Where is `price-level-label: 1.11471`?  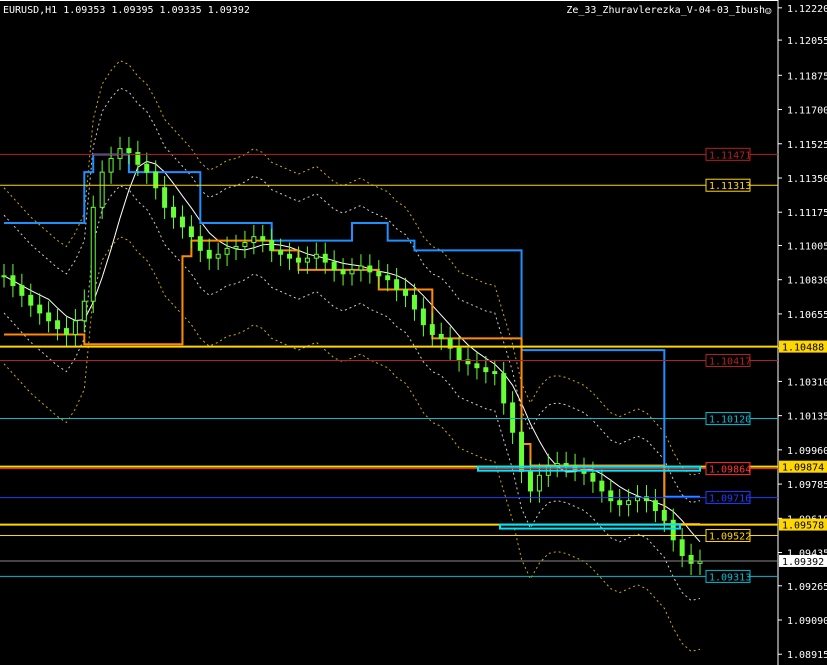 price-level-label: 1.11471 is located at coordinates (730, 155).